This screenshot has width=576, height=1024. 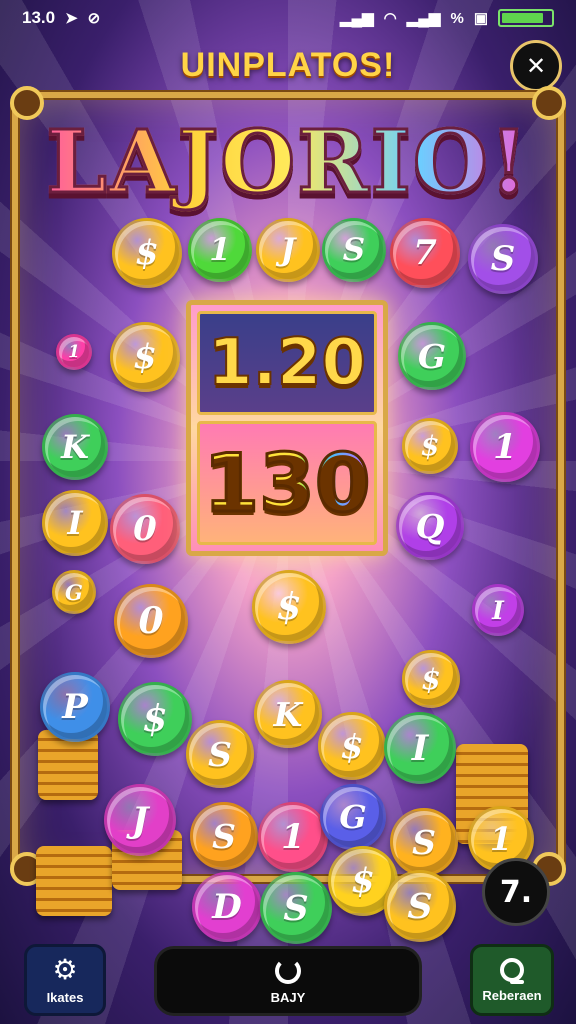 I want to click on gear-icon: ⚙, so click(x=65, y=969).